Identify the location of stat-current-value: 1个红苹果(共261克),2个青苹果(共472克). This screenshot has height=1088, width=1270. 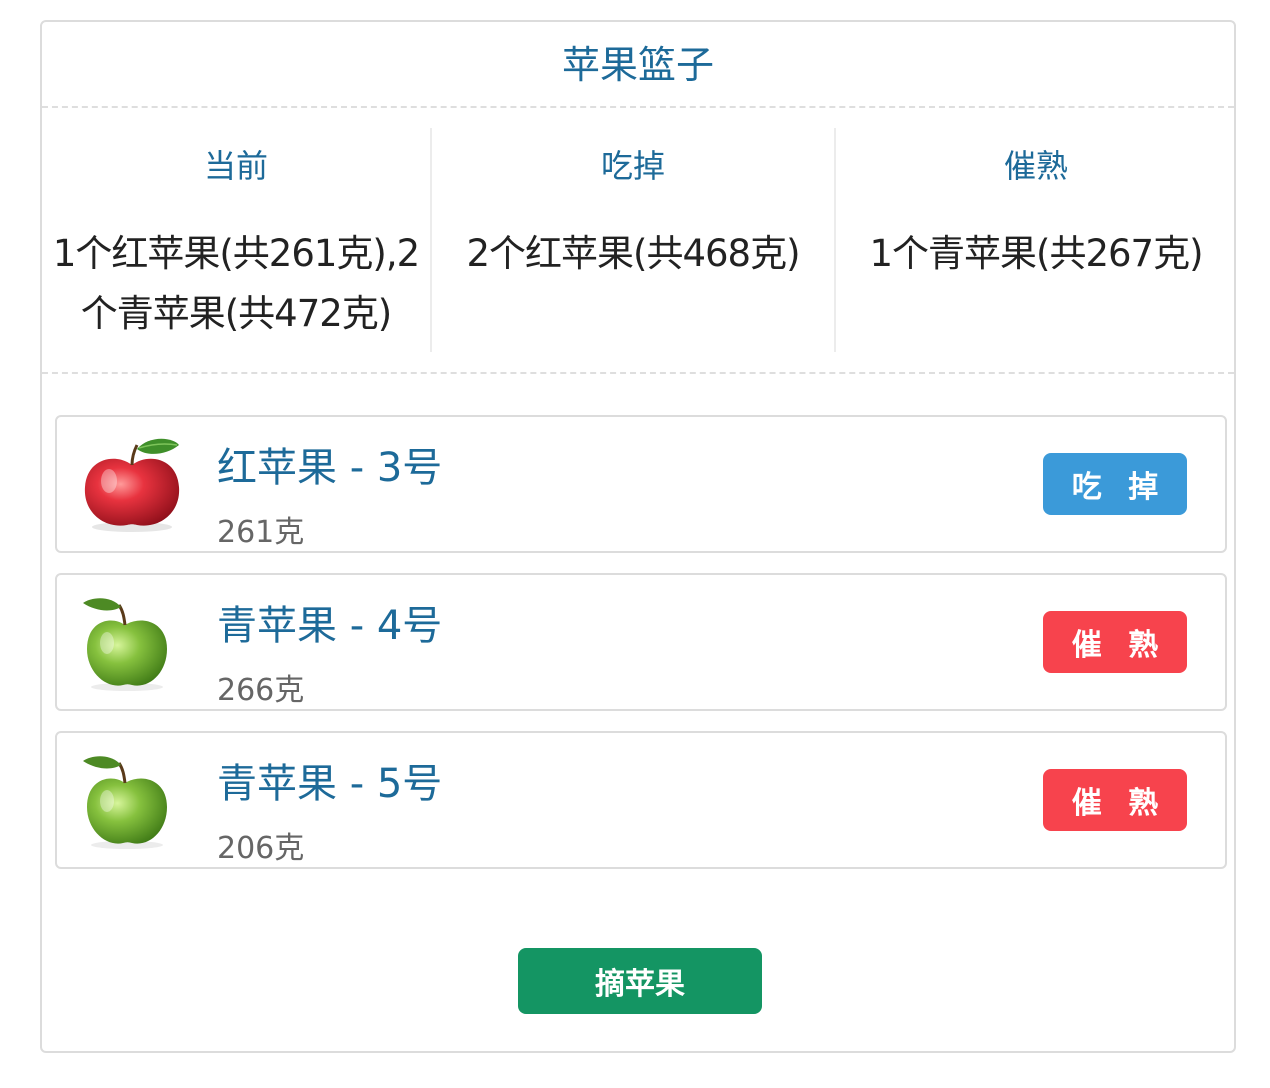
(236, 283).